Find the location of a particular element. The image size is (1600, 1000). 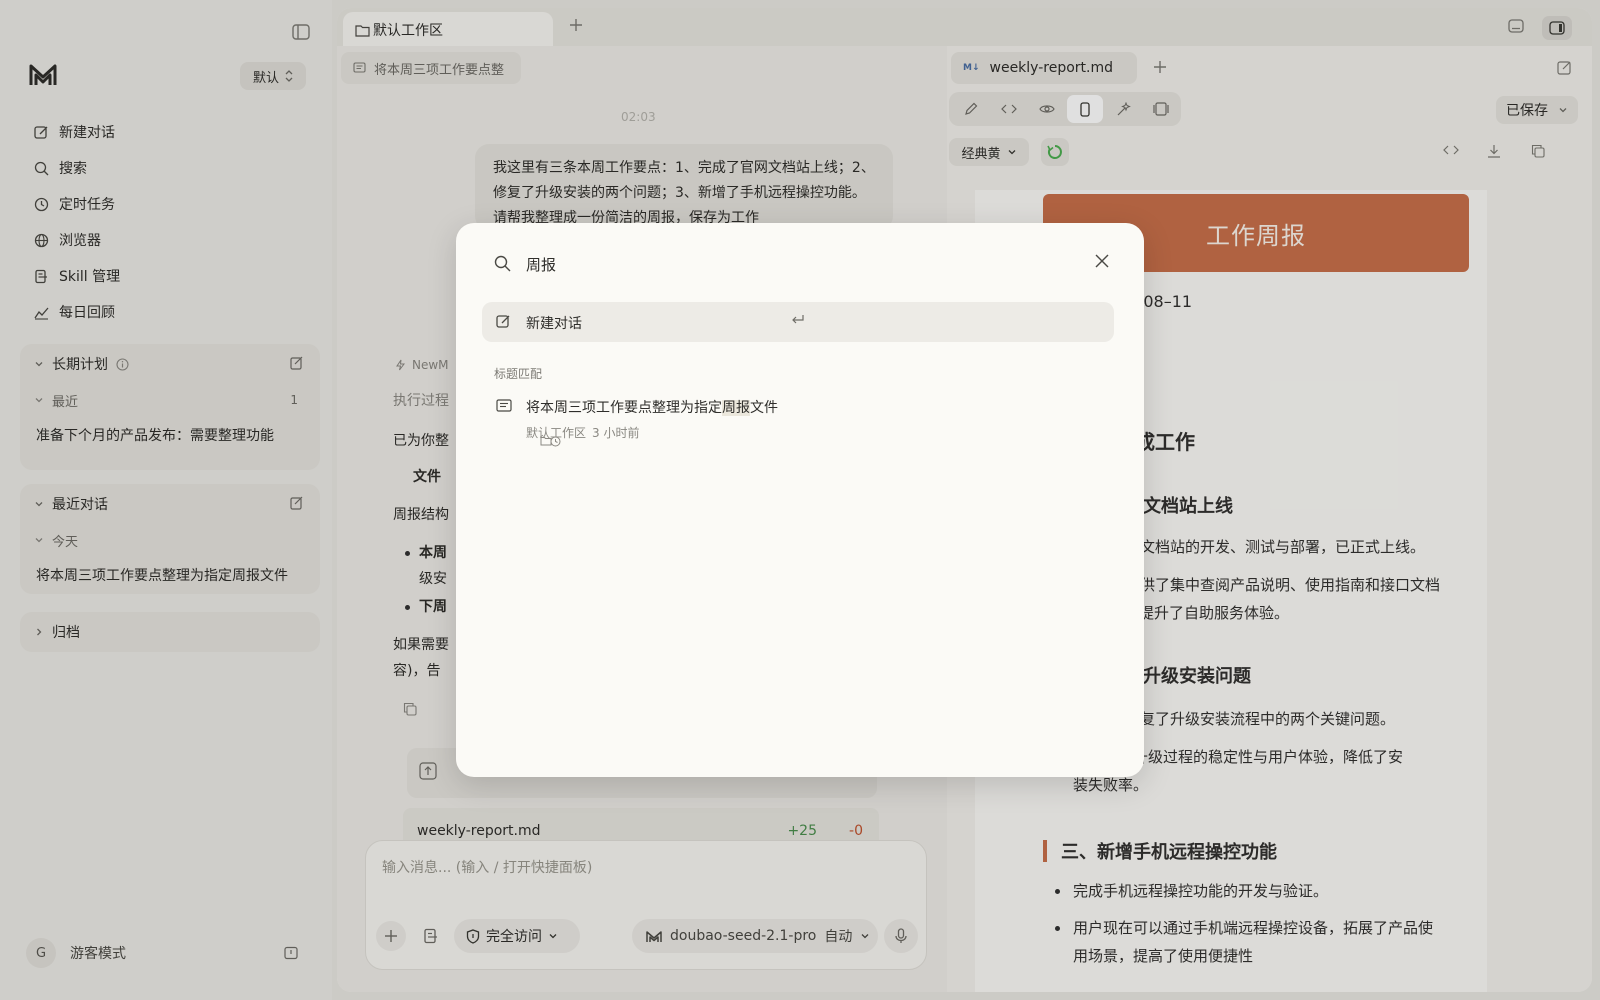

result-time: 3 小时前 is located at coordinates (616, 433).